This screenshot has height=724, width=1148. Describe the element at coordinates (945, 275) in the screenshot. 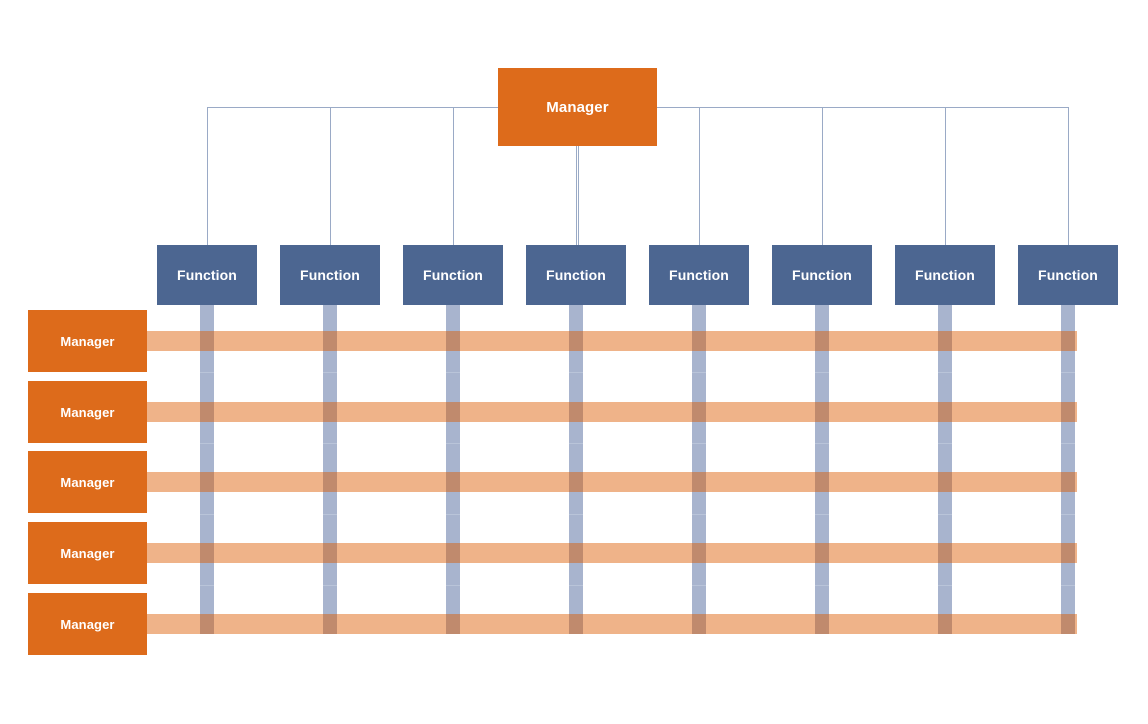

I see `node-function-7: Function` at that location.